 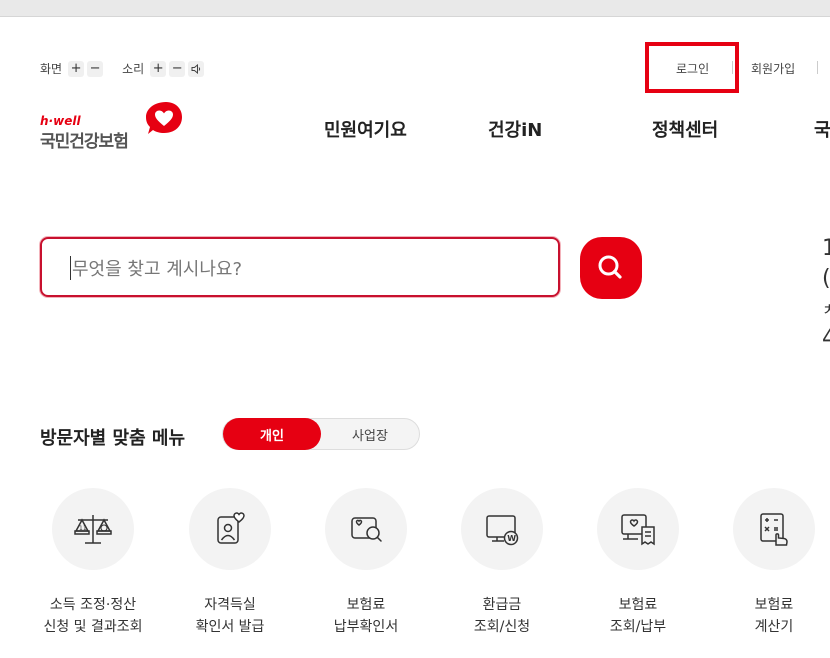 What do you see at coordinates (773, 68) in the screenshot?
I see `signup-link: 회원가입` at bounding box center [773, 68].